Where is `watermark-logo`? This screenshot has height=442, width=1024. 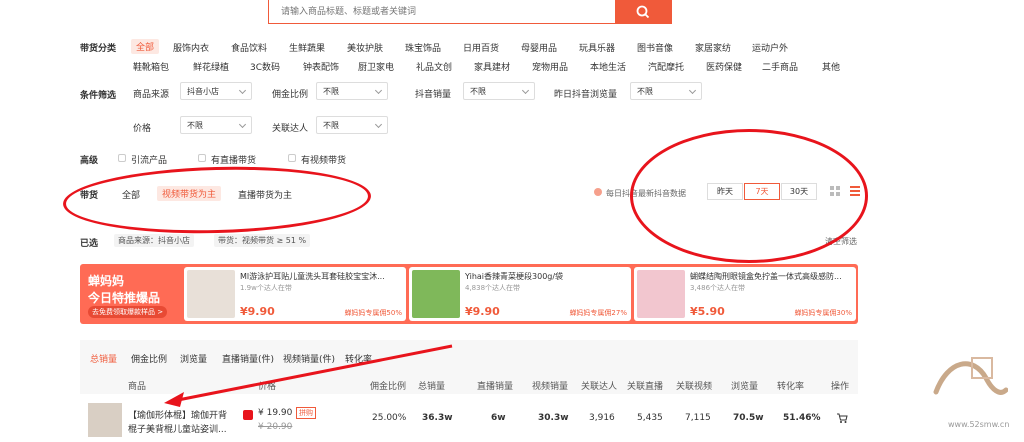
watermark-logo is located at coordinates (968, 380).